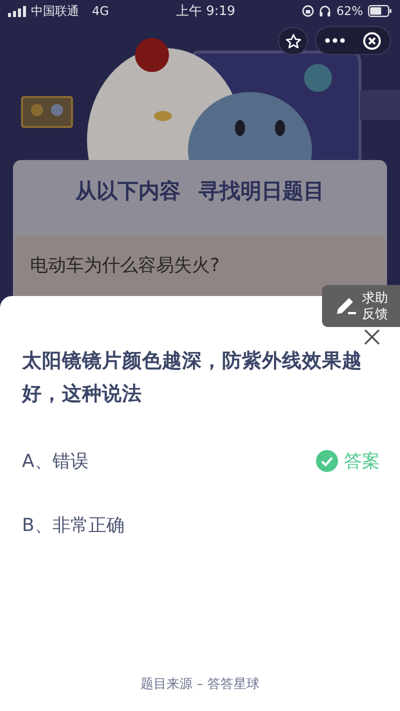 The height and width of the screenshot is (711, 400). I want to click on tip-title: 电动车为什么容易失火?, so click(125, 265).